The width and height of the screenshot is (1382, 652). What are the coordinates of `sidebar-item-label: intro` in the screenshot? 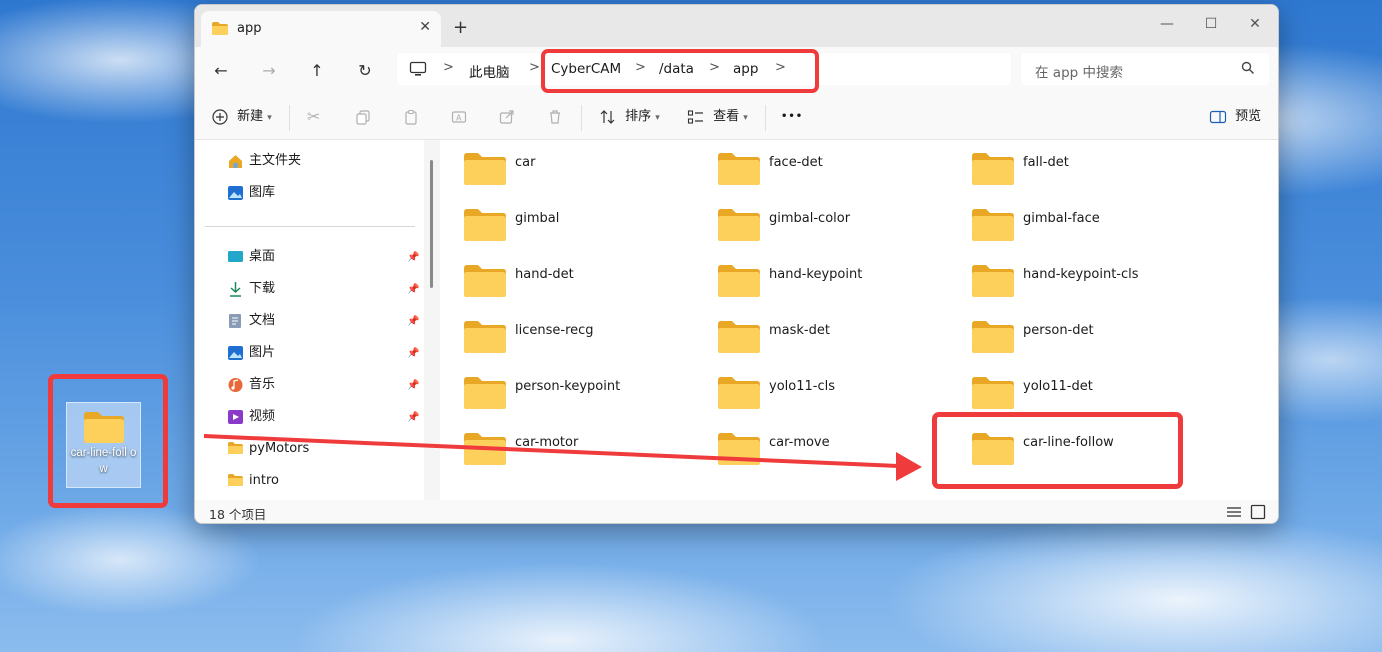 It's located at (264, 480).